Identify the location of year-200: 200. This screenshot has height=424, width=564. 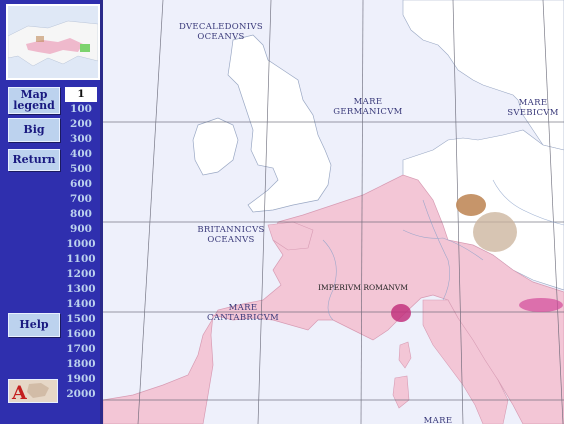
(81, 124).